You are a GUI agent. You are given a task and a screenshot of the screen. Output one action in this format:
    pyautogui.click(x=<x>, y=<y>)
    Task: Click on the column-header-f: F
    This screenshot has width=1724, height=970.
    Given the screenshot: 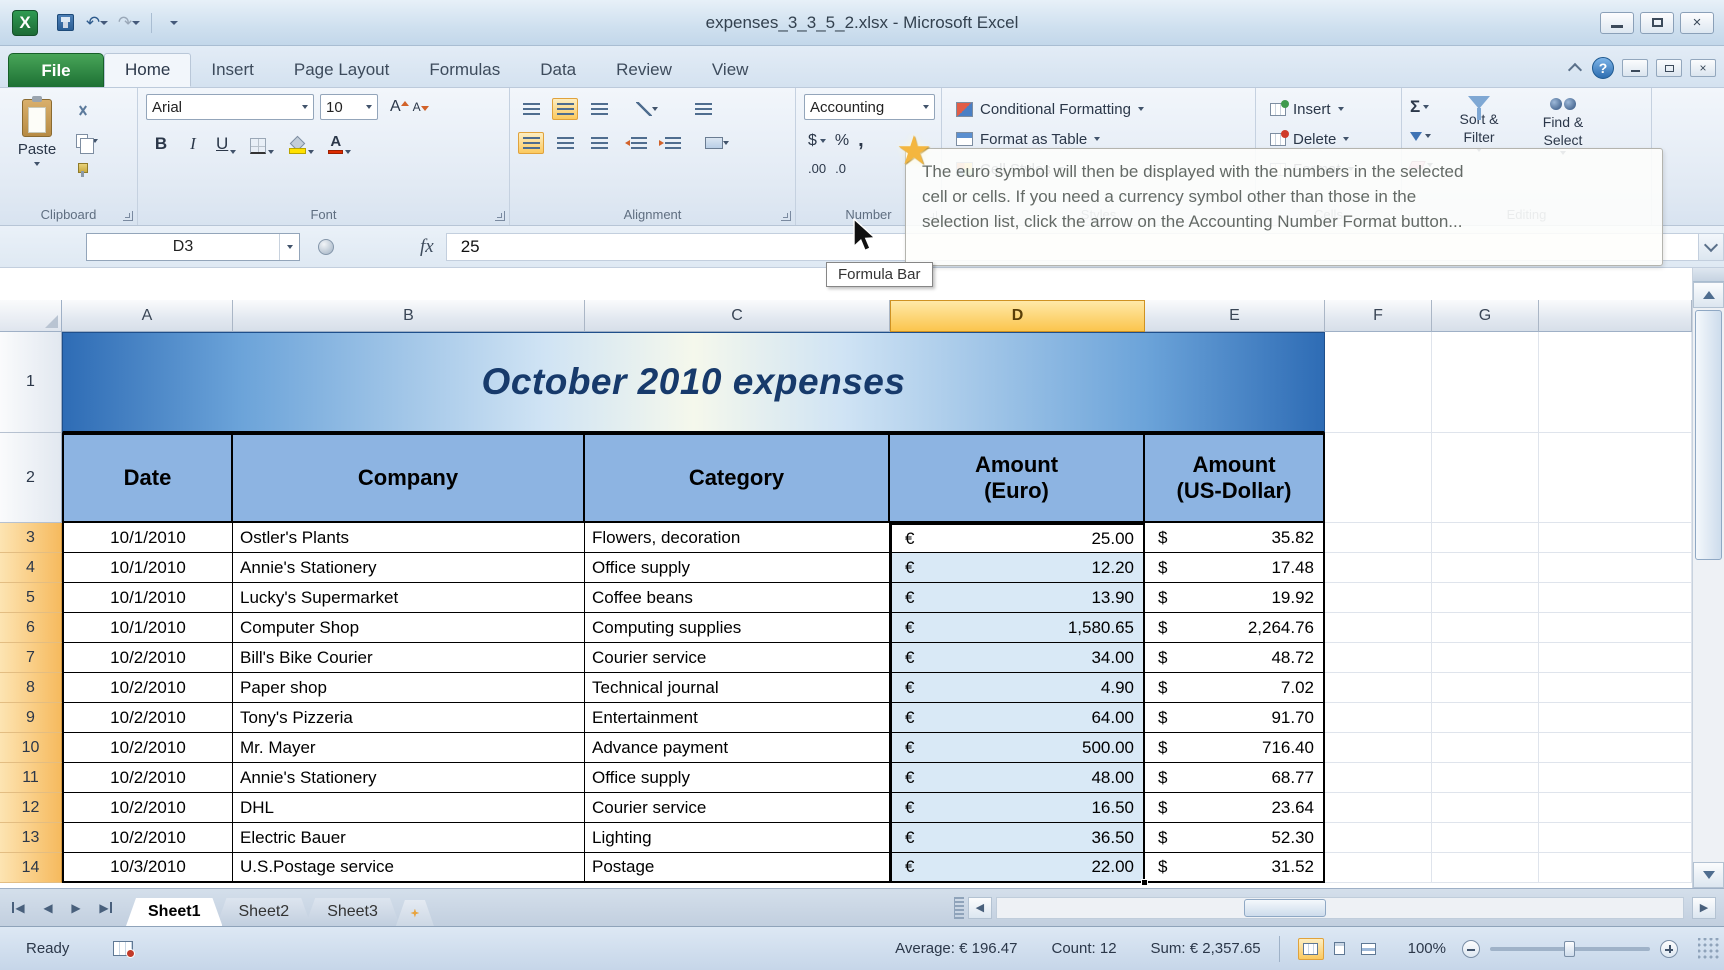 What is the action you would take?
    pyautogui.click(x=1378, y=316)
    